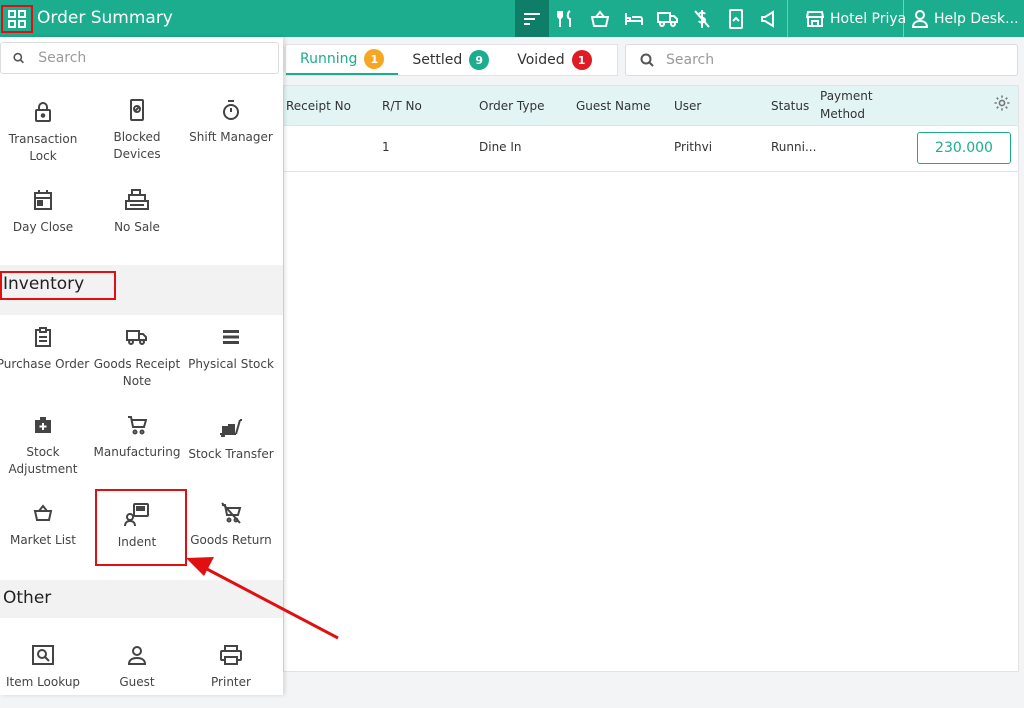 The image size is (1024, 708). What do you see at coordinates (43, 460) in the screenshot?
I see `menu-item-label: Stock Adjustment` at bounding box center [43, 460].